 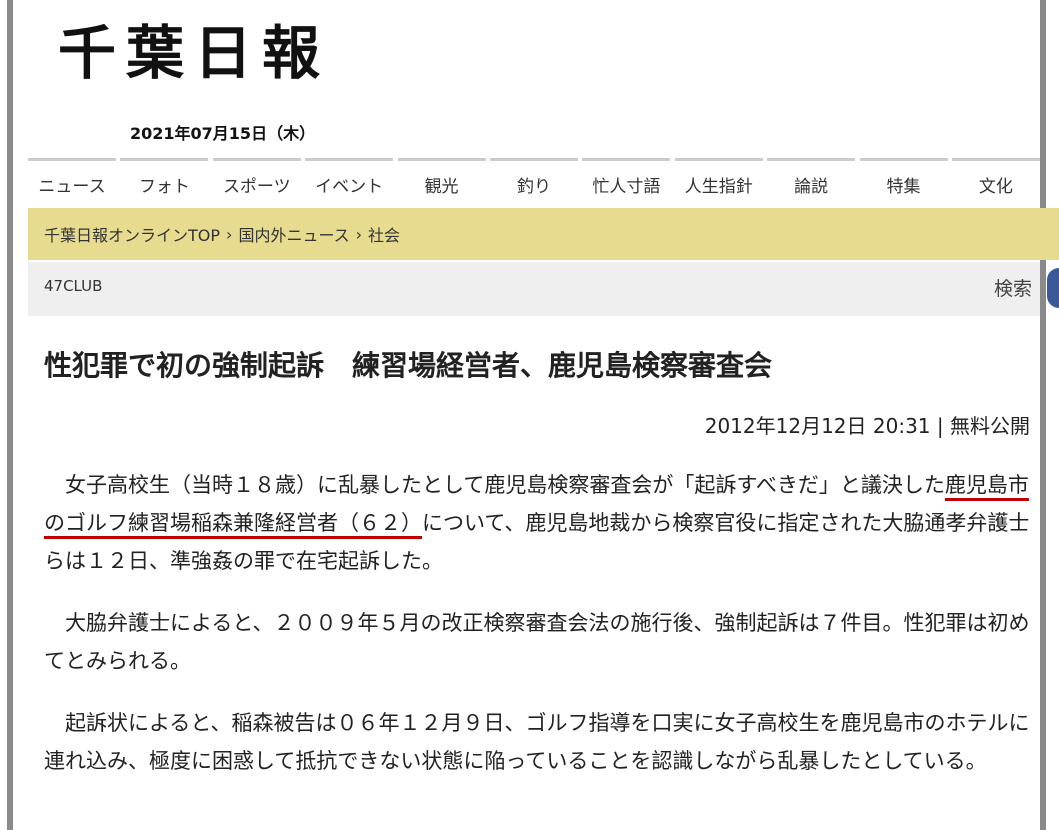 I want to click on right-frame-border, so click(x=1043, y=415).